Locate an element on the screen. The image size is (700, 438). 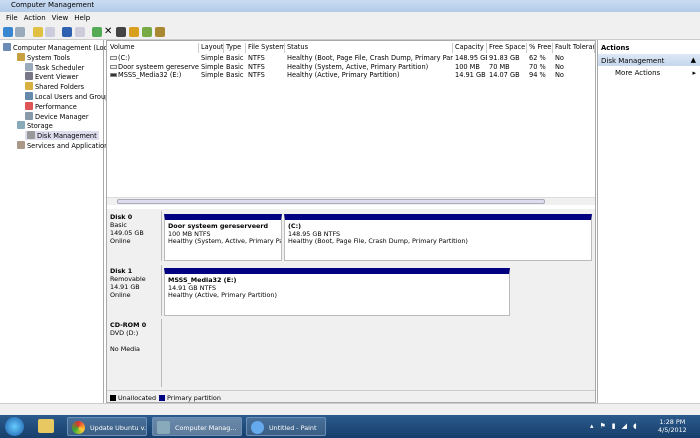
tree-item: Storage is located at coordinates (35, 125).